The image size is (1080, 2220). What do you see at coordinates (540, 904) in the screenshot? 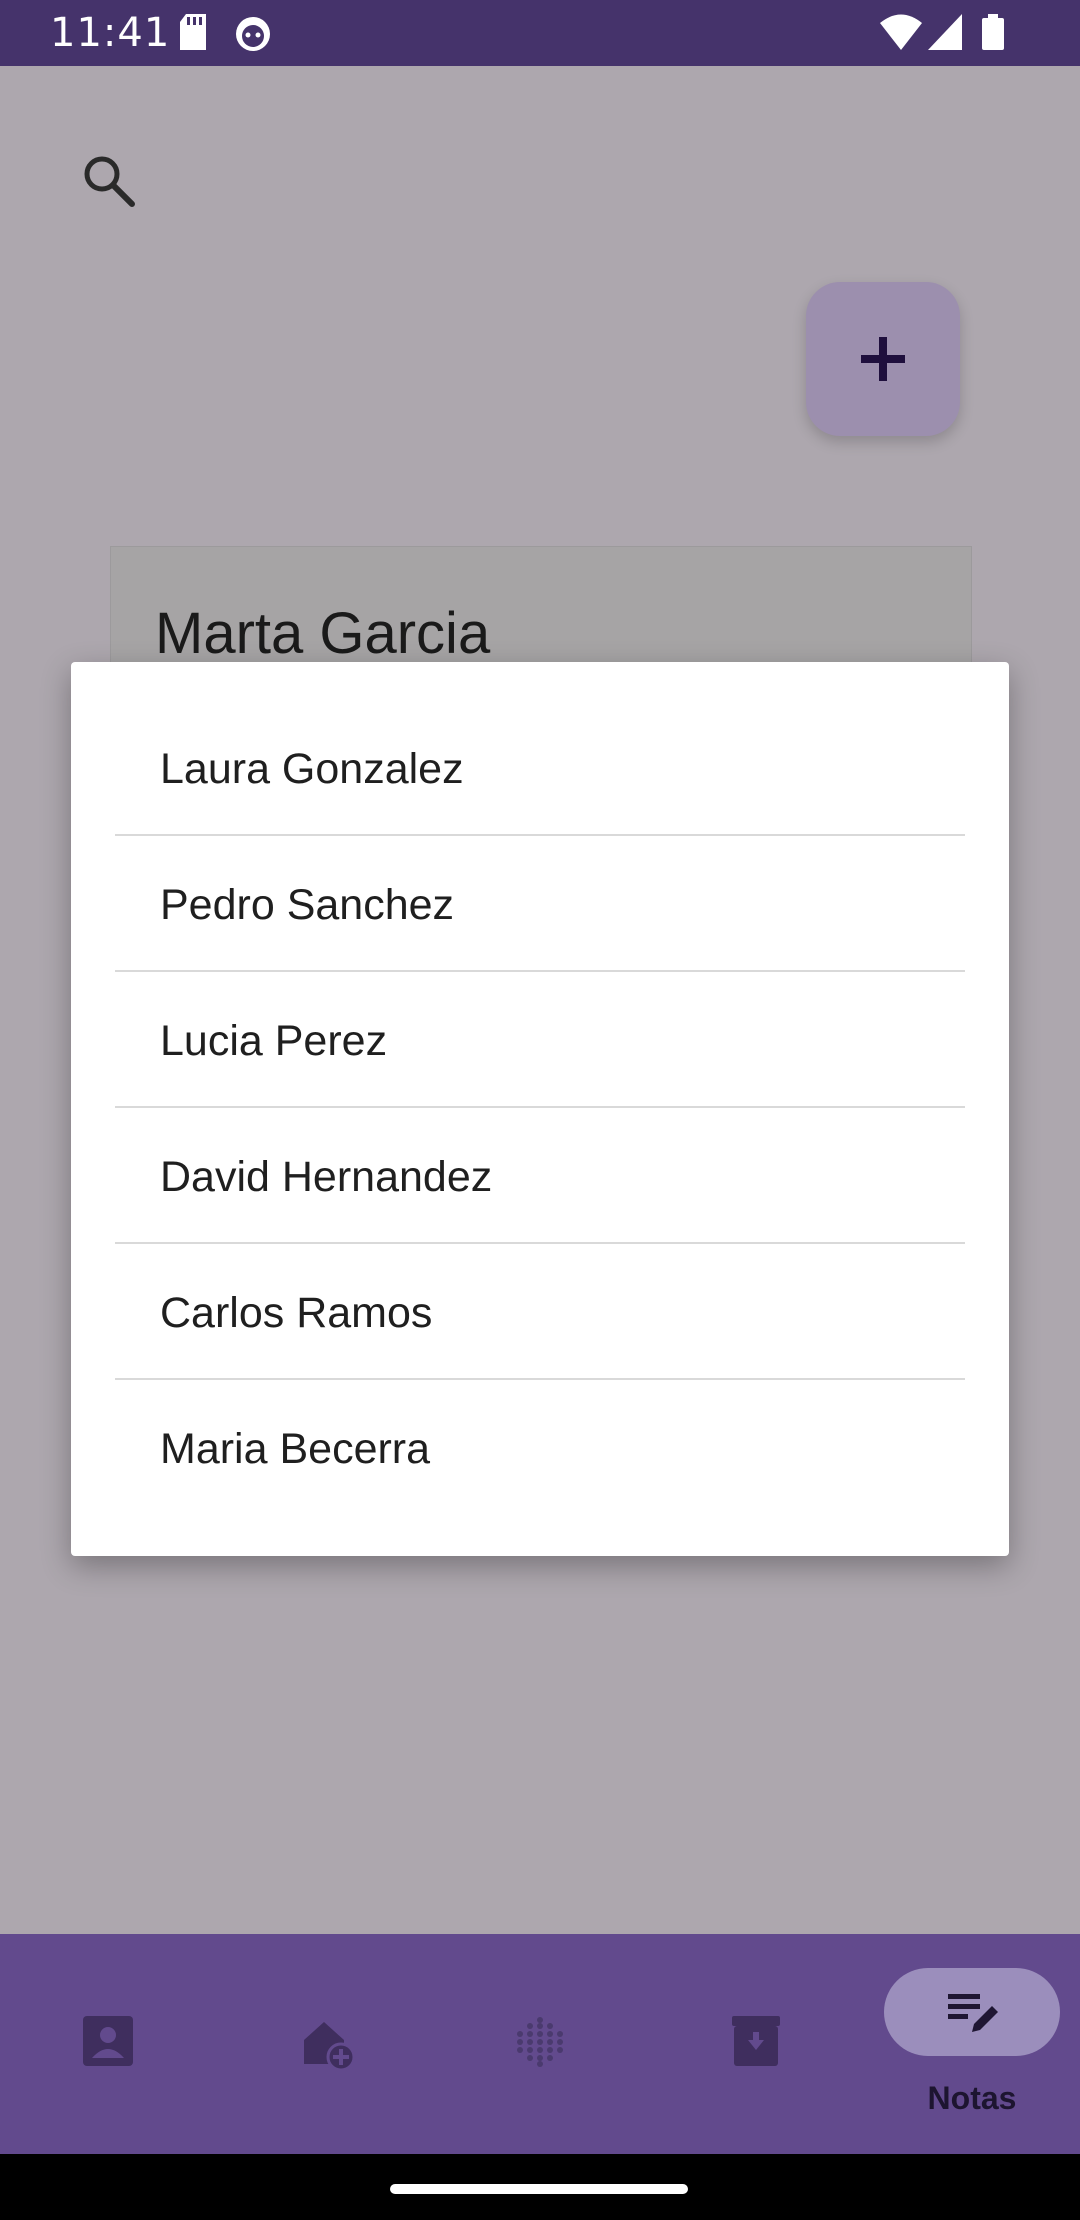
I see `list-item: Pedro Sanchez` at bounding box center [540, 904].